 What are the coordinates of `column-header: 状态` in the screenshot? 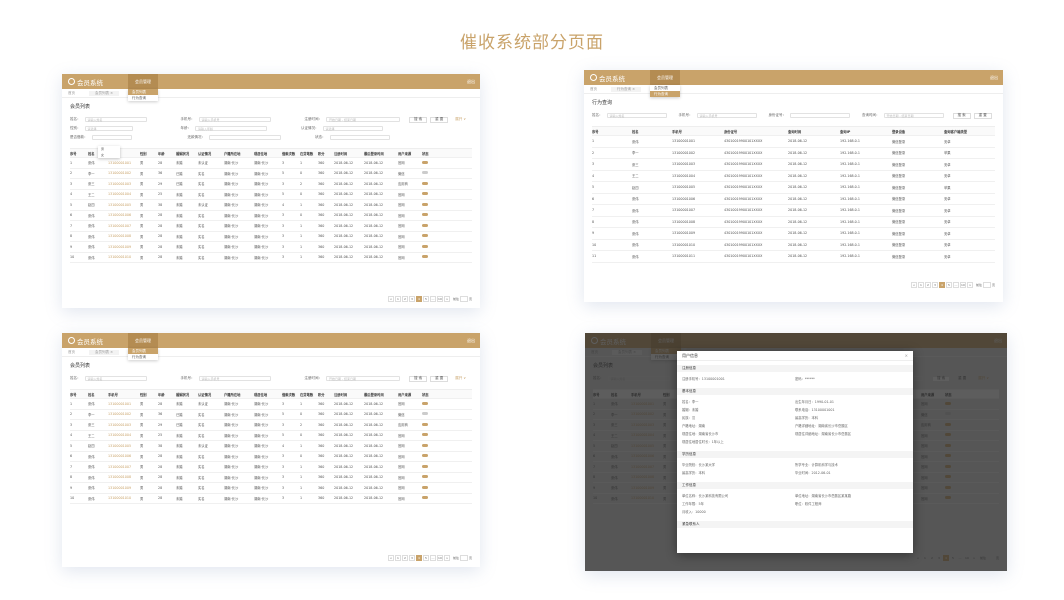 It's located at (425, 394).